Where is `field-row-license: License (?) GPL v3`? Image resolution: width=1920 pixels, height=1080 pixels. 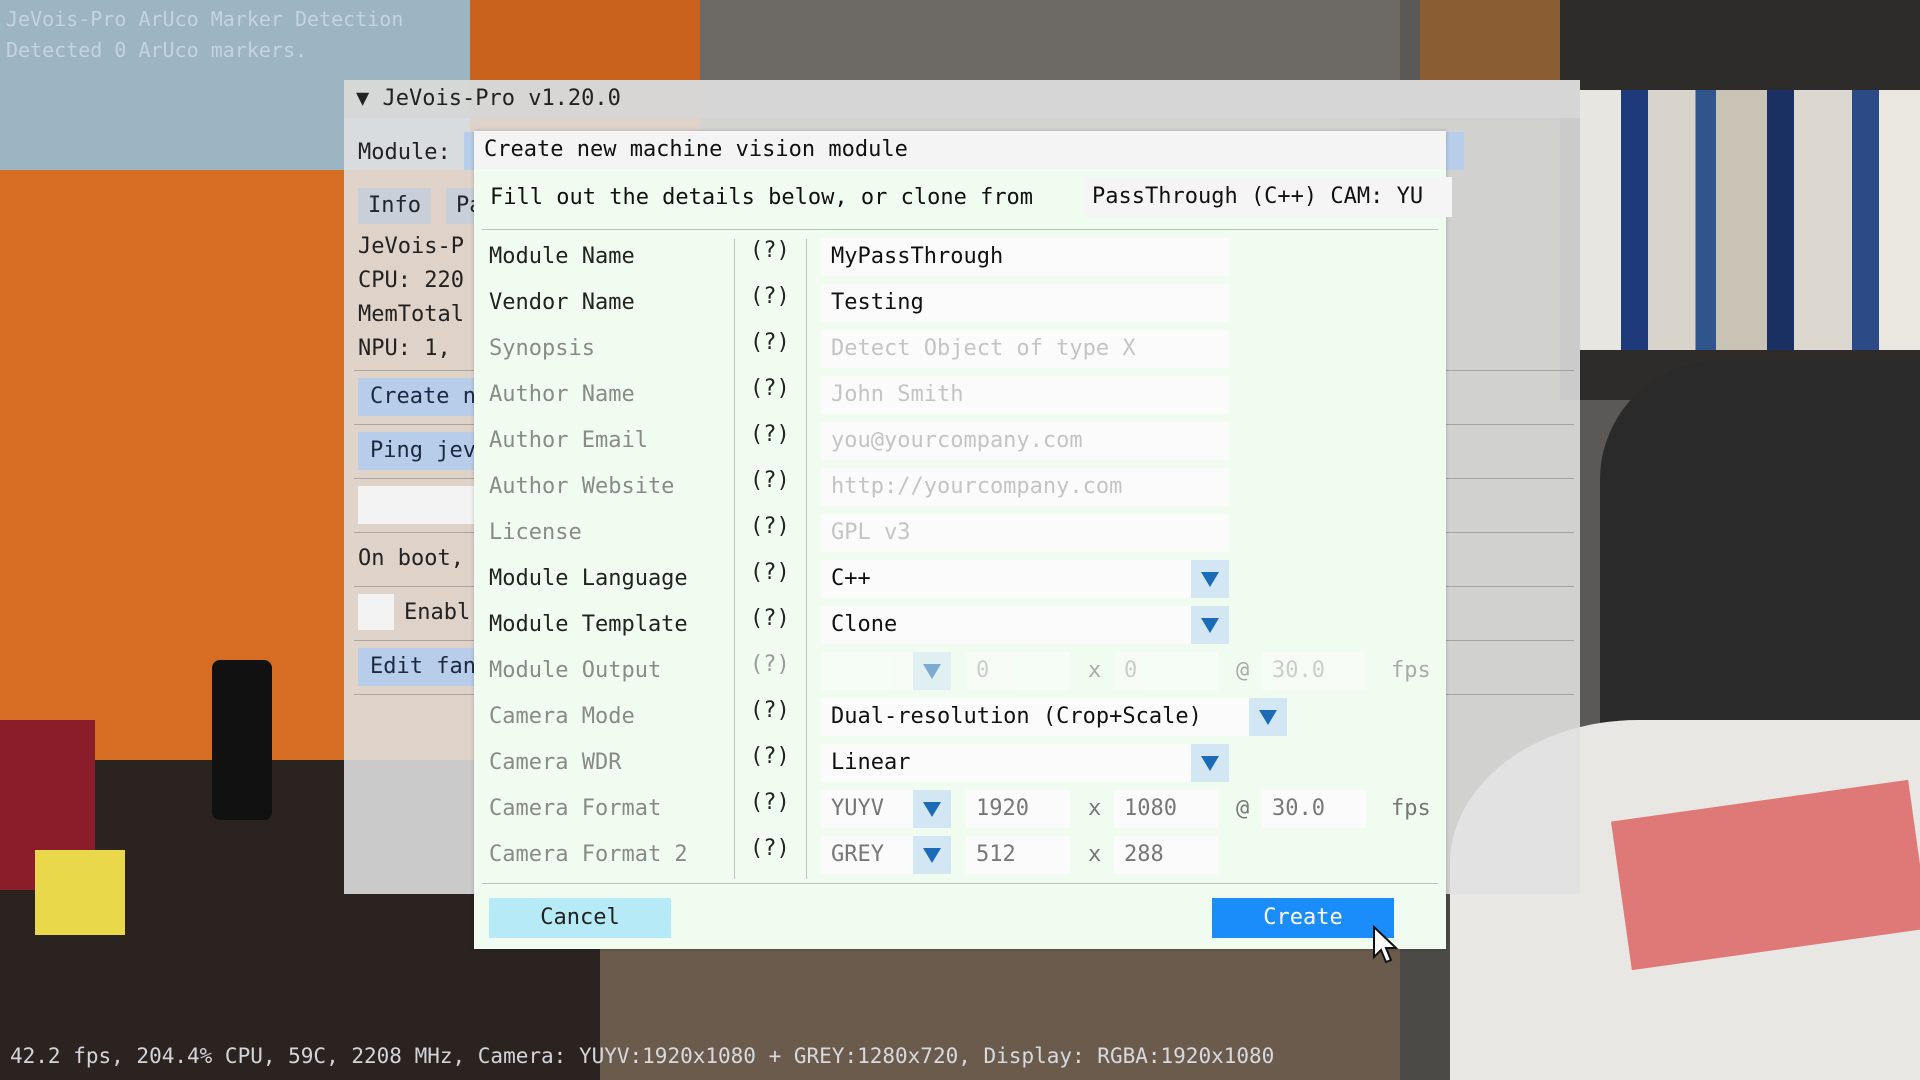
field-row-license: License (?) GPL v3 is located at coordinates (960, 533).